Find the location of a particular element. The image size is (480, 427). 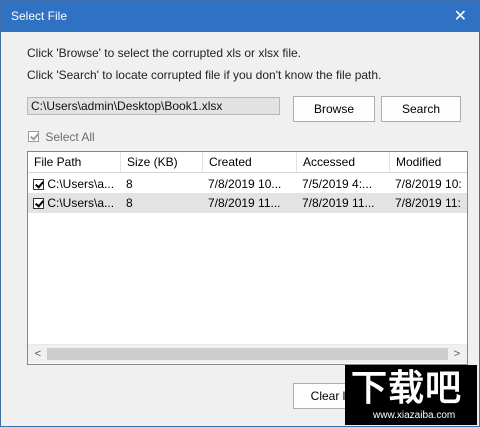

watermark-logo-text: 下载吧 is located at coordinates (407, 387).